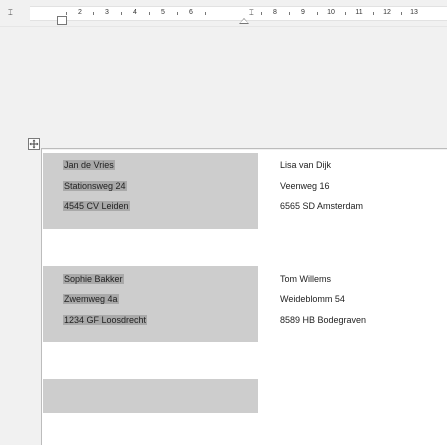 This screenshot has width=447, height=445. What do you see at coordinates (275, 12) in the screenshot?
I see `ruler-number: 8` at bounding box center [275, 12].